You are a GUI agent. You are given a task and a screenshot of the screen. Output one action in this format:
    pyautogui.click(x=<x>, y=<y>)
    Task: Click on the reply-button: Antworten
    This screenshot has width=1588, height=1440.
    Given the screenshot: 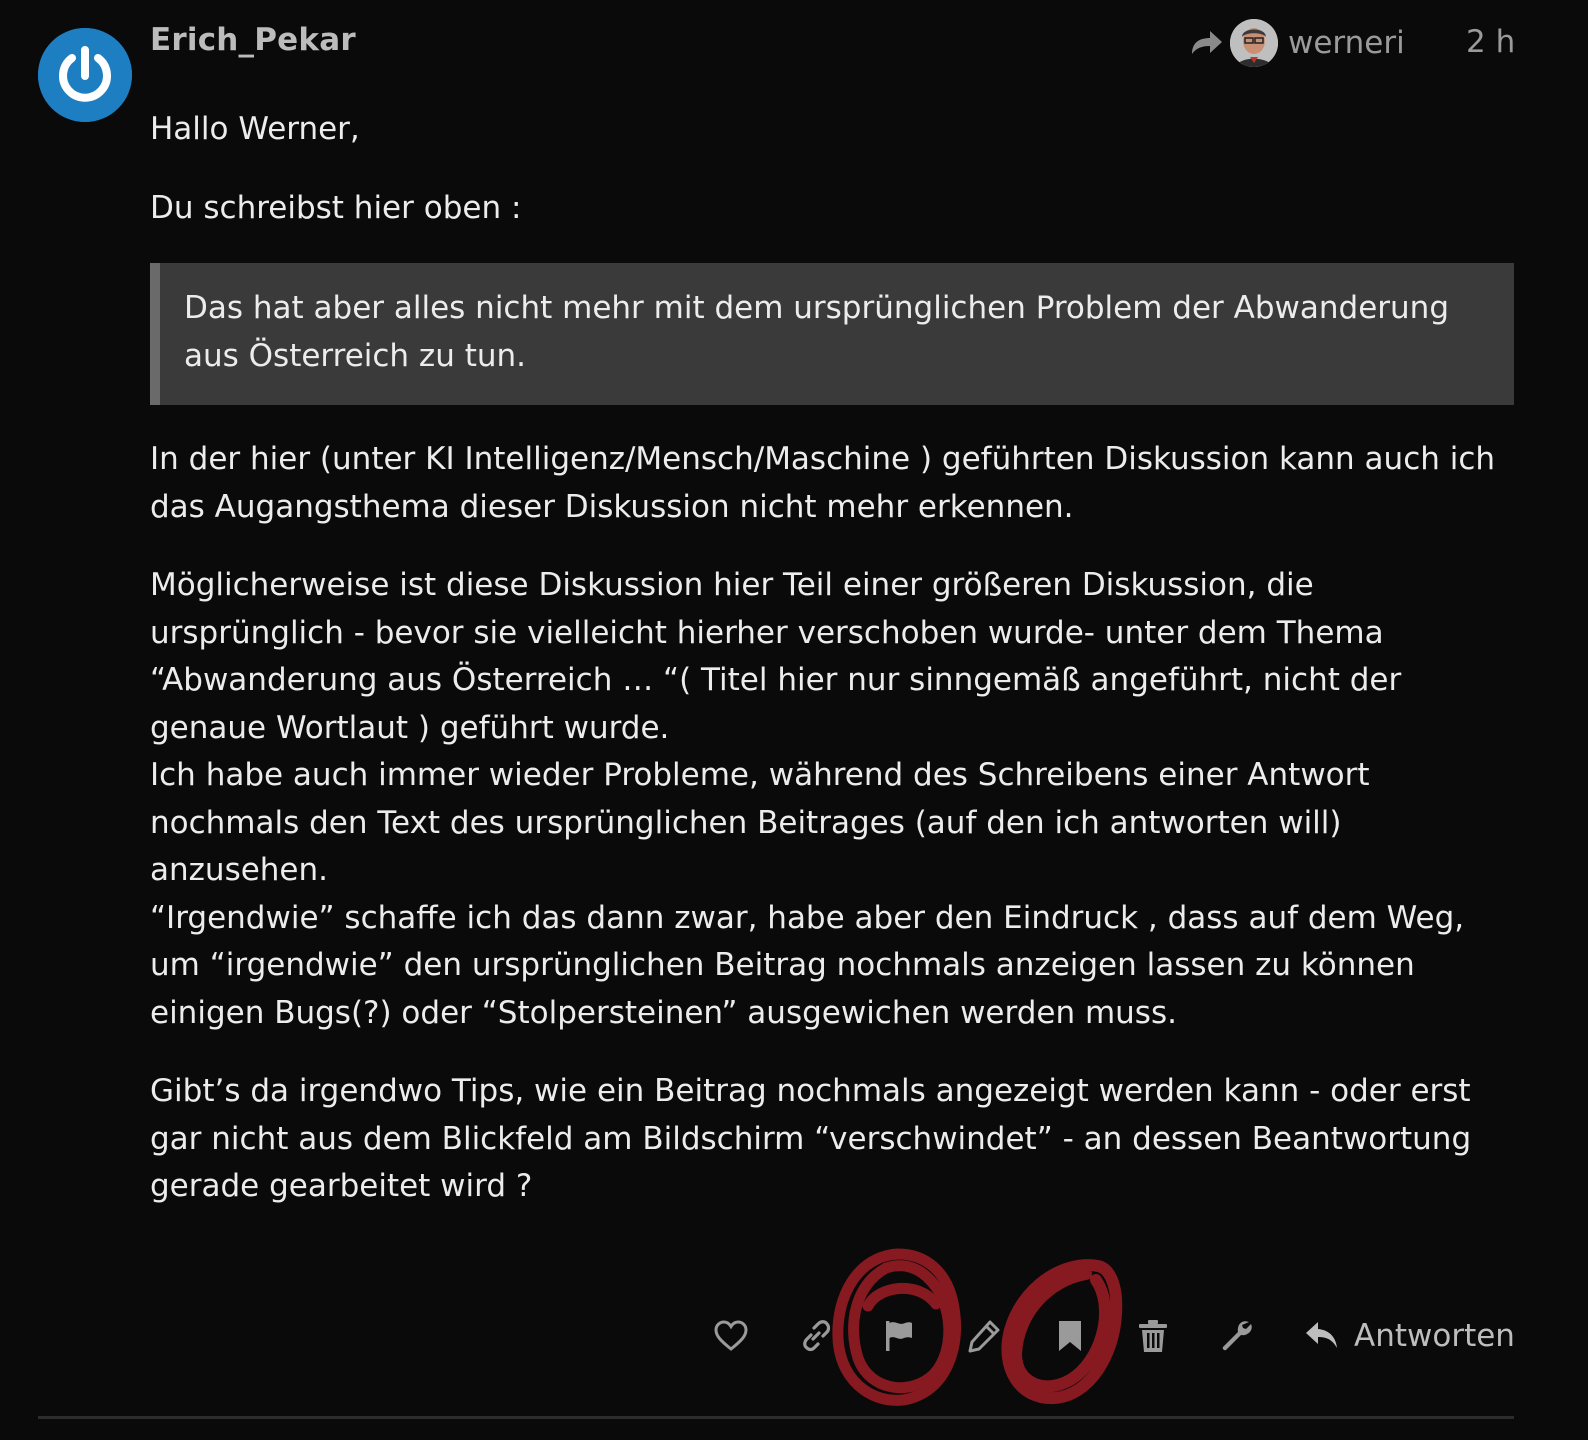 What is the action you would take?
    pyautogui.click(x=1409, y=1336)
    